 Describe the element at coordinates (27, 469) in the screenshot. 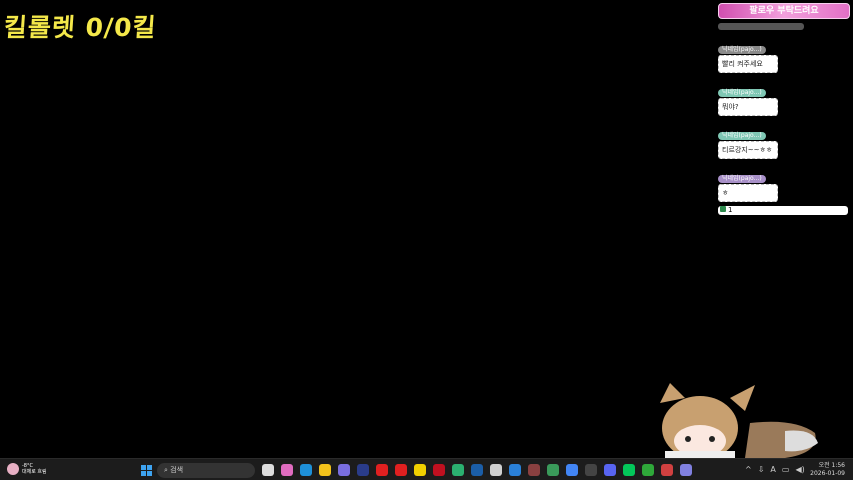

I see `weather-widget: -8°C 대체로 흐림` at that location.